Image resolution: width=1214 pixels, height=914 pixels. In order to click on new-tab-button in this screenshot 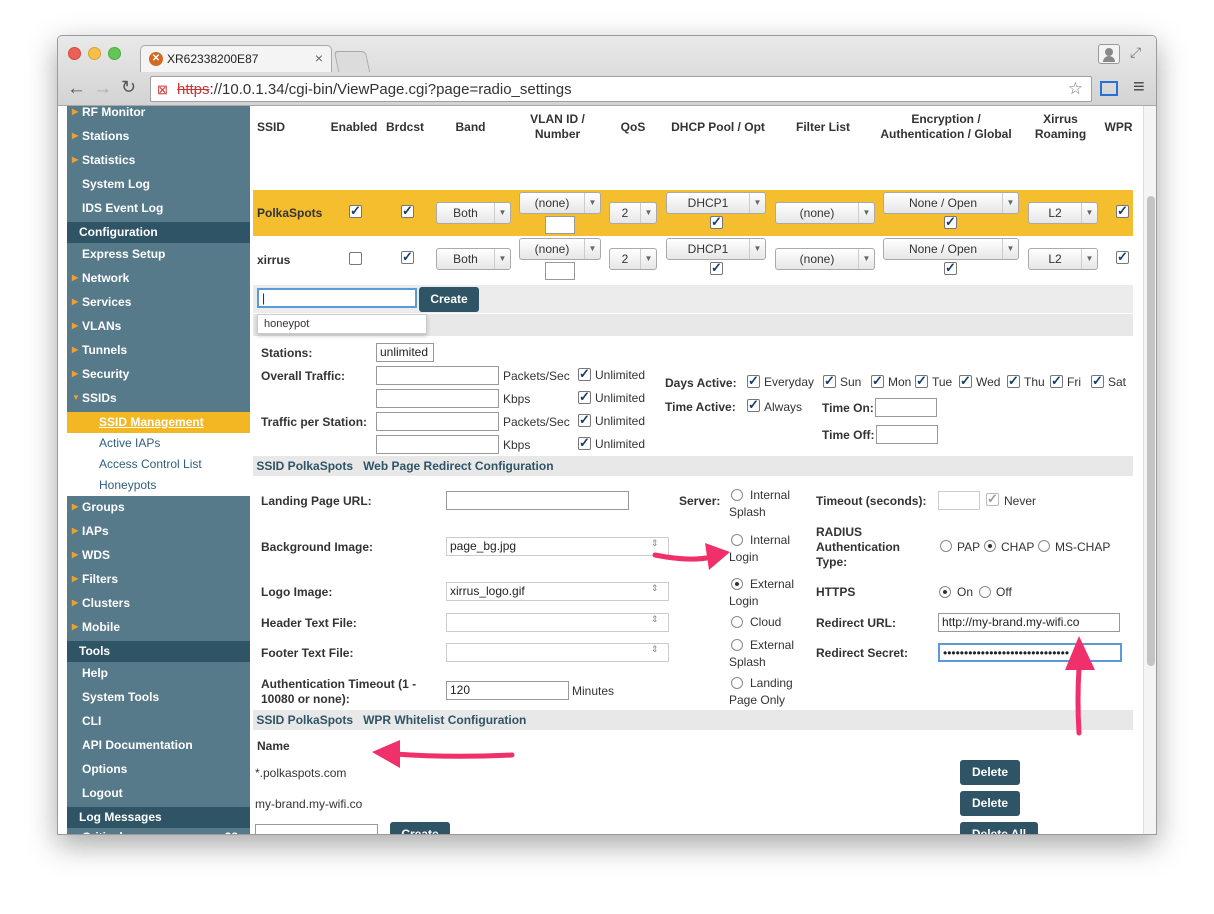, I will do `click(352, 61)`.